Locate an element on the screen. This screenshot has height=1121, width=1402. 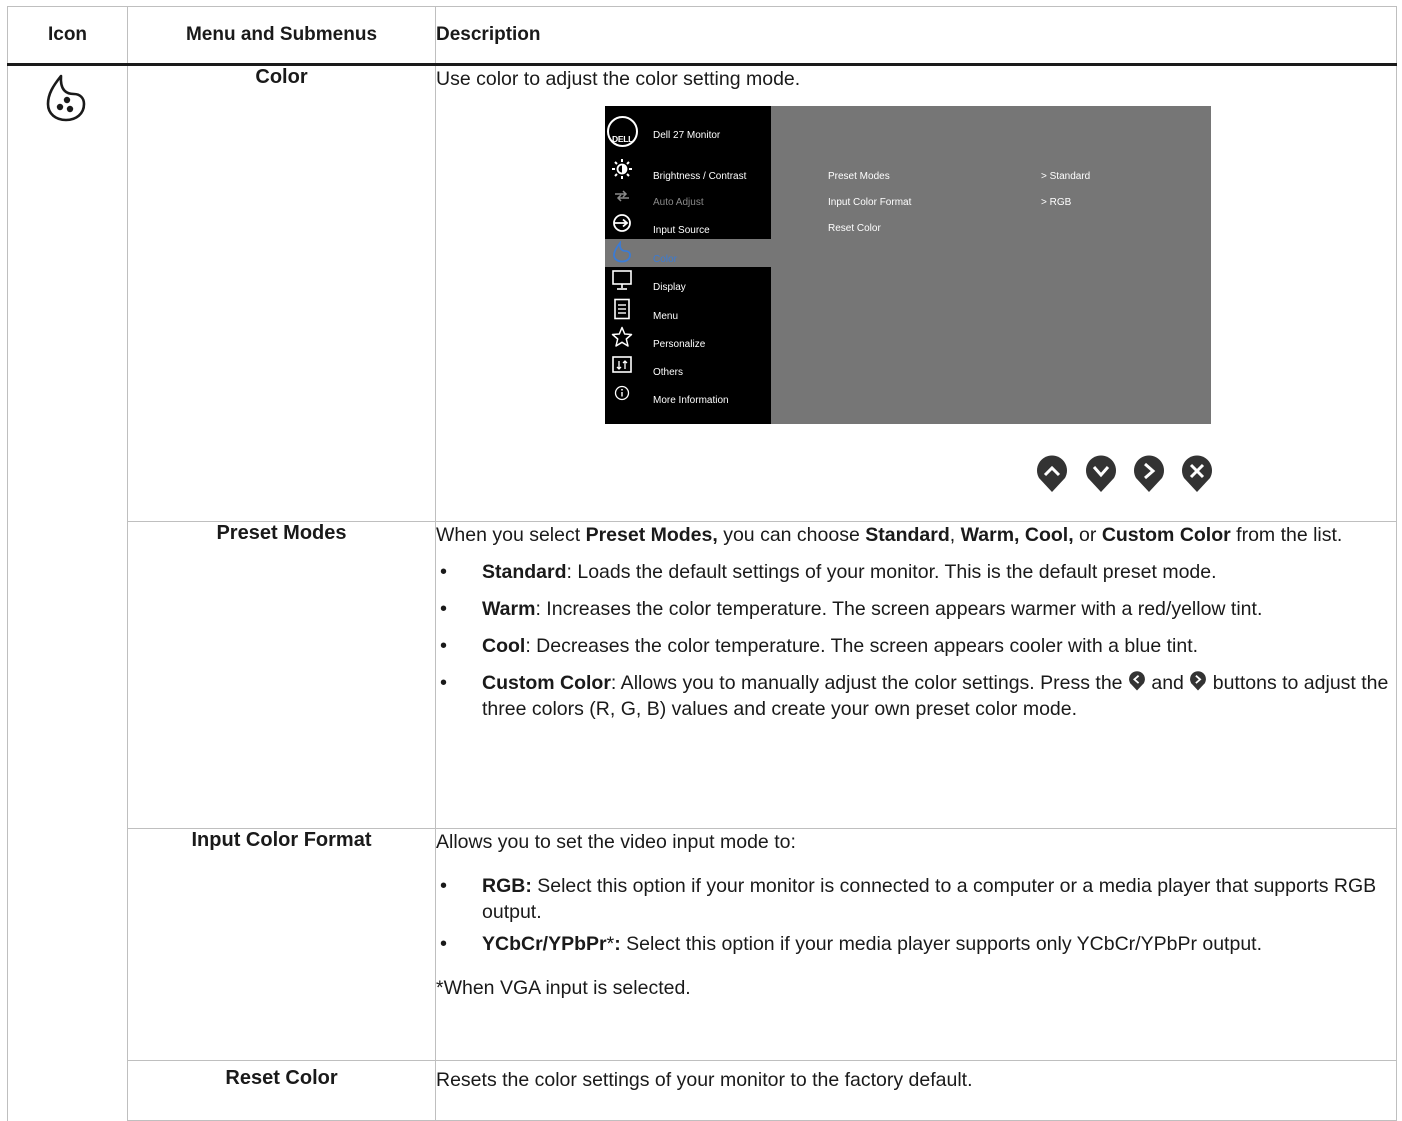
osd-option-value: > RGB is located at coordinates (1056, 202).